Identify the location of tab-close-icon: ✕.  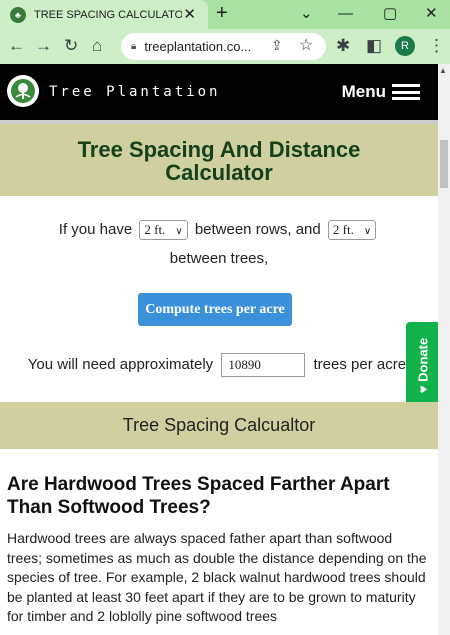
(189, 14).